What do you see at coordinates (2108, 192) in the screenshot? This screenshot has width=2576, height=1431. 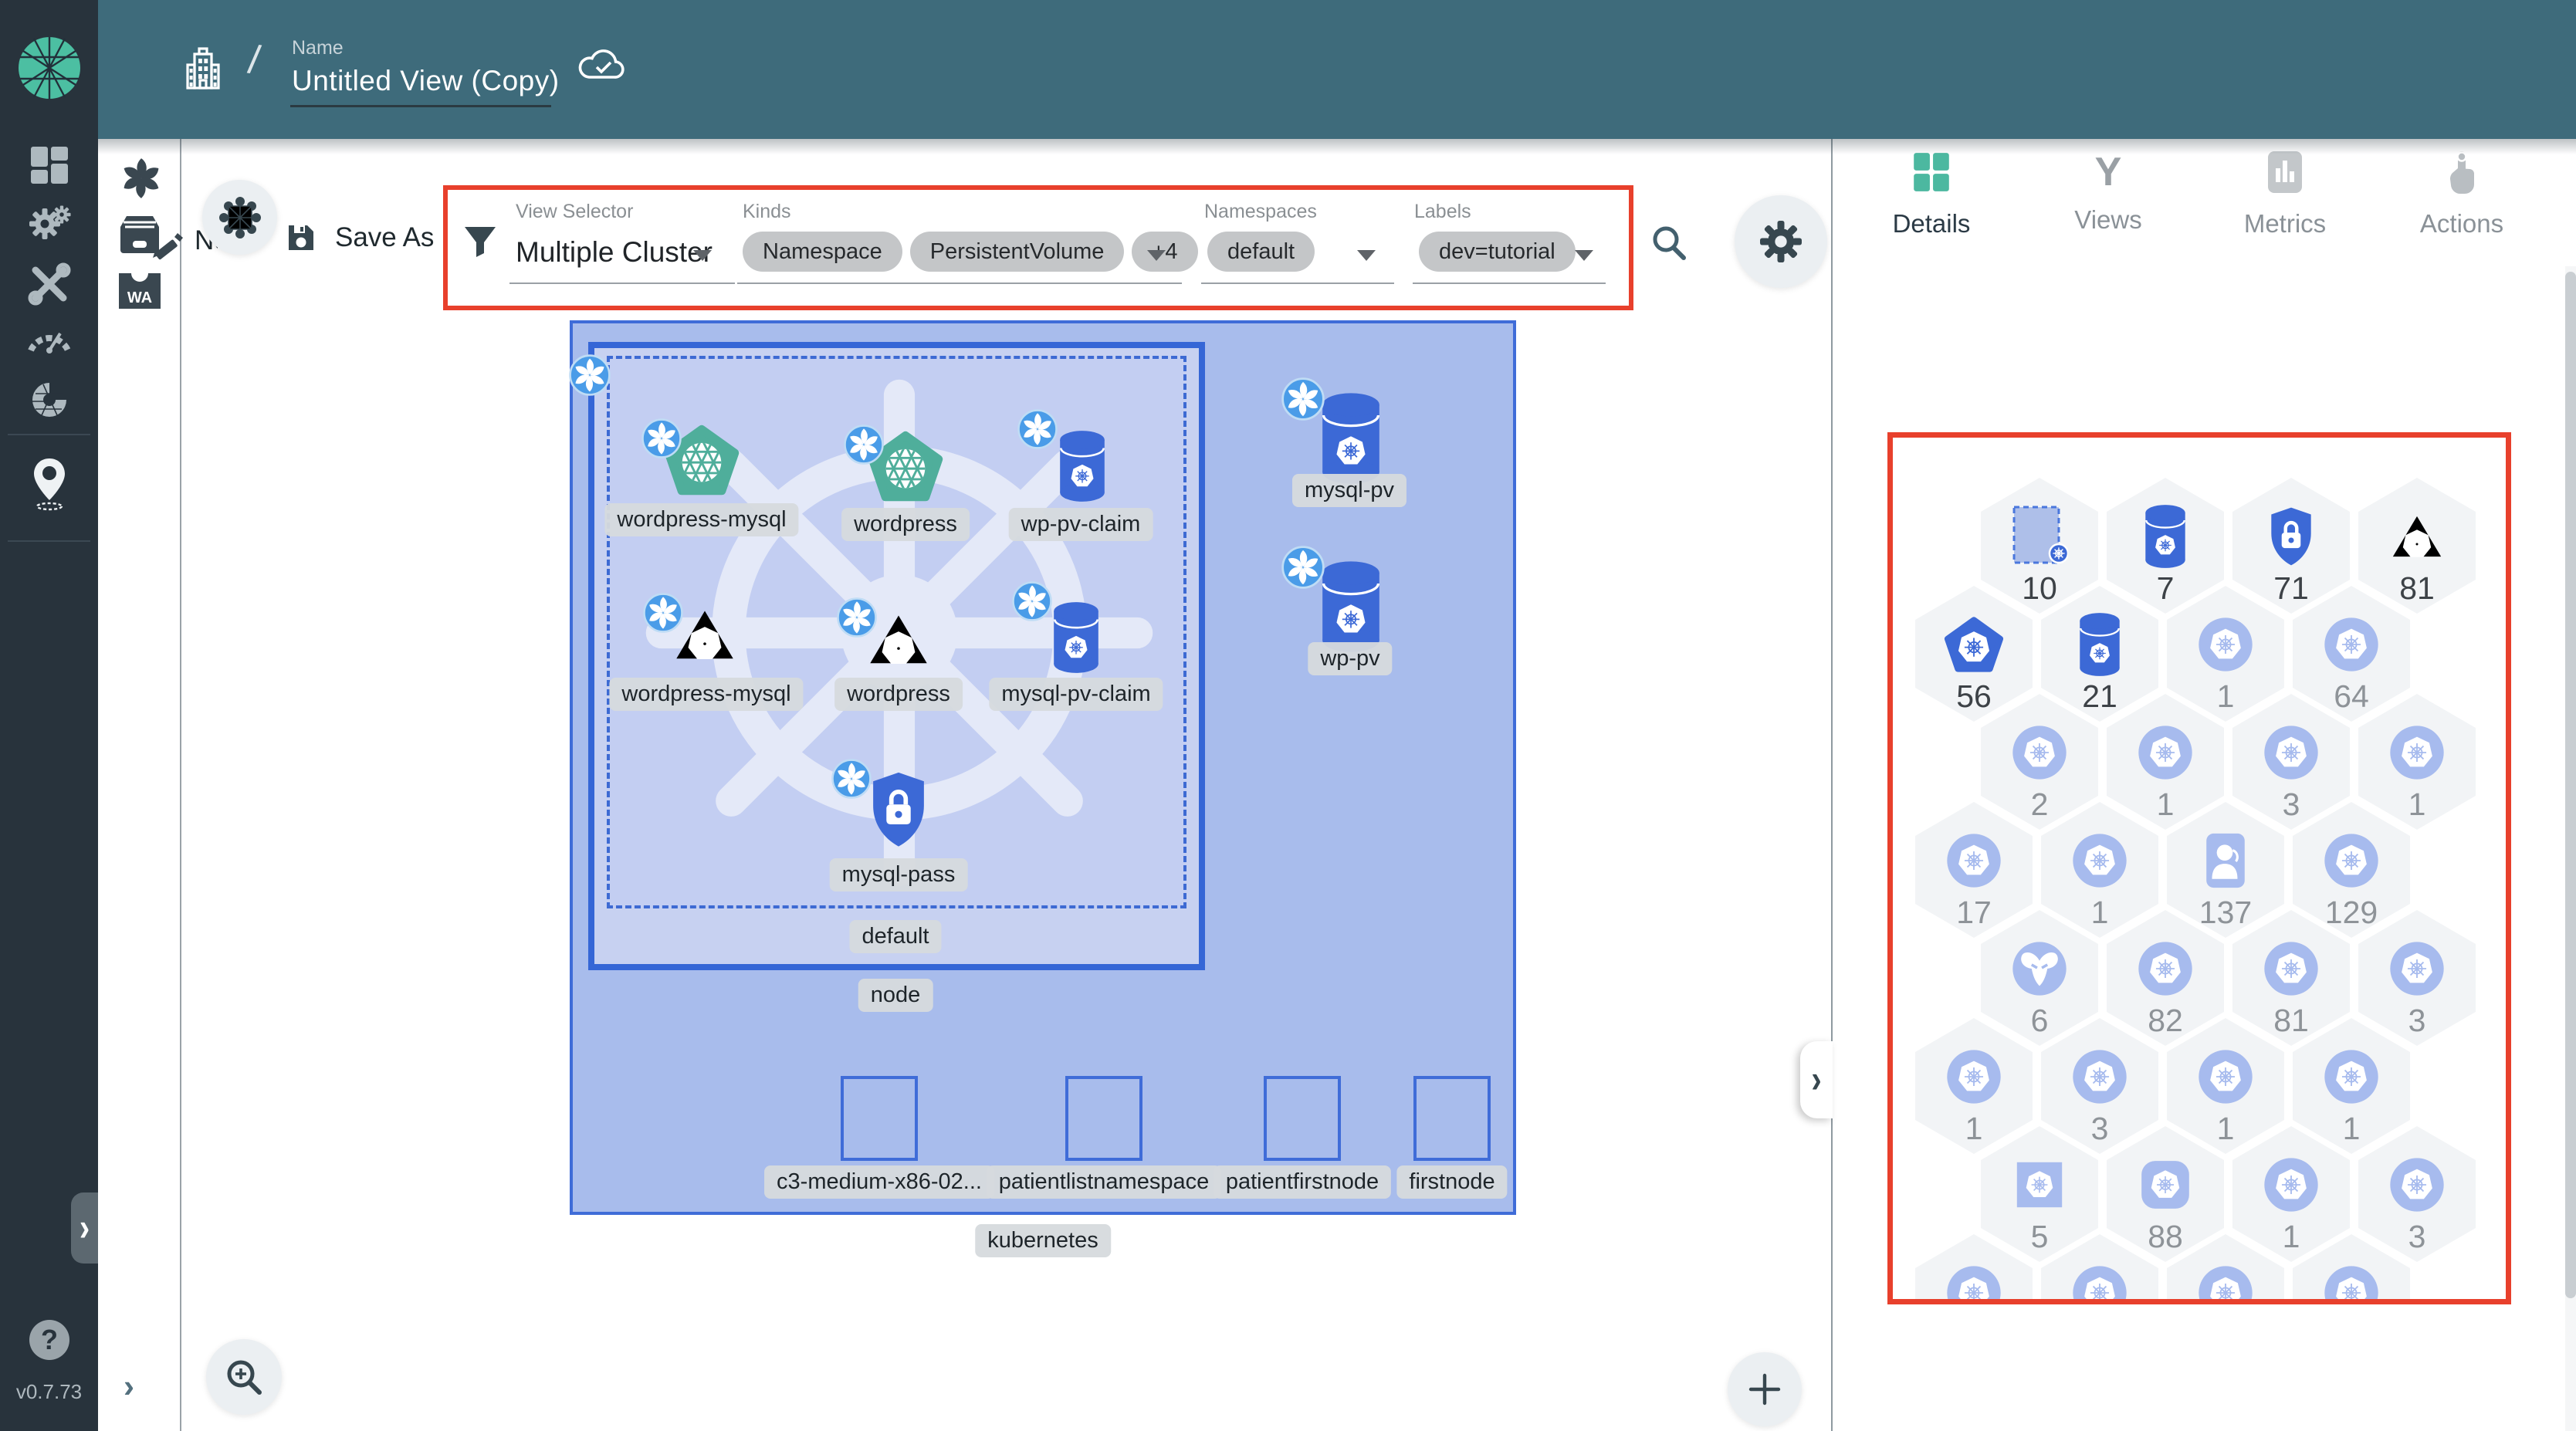 I see `tab-views: Y Views` at bounding box center [2108, 192].